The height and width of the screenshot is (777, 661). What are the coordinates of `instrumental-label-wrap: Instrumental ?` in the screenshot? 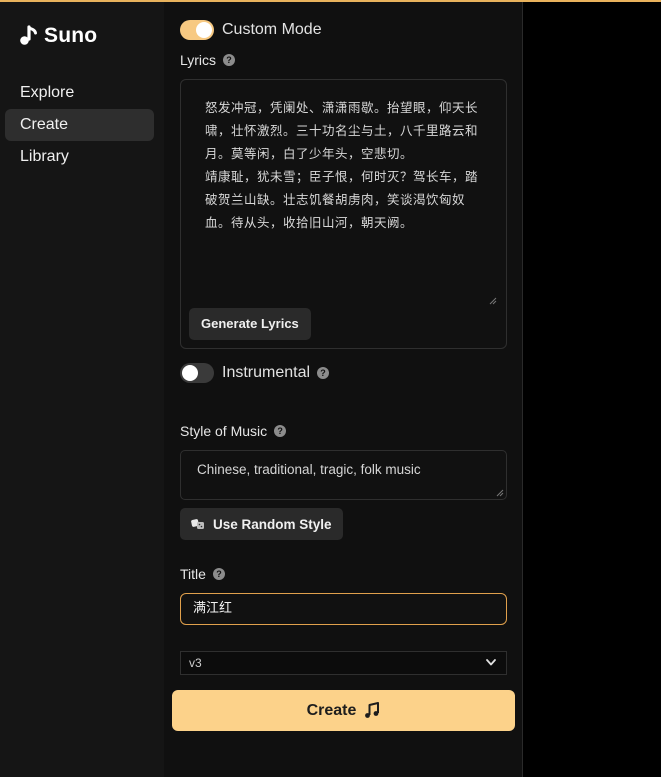 It's located at (276, 373).